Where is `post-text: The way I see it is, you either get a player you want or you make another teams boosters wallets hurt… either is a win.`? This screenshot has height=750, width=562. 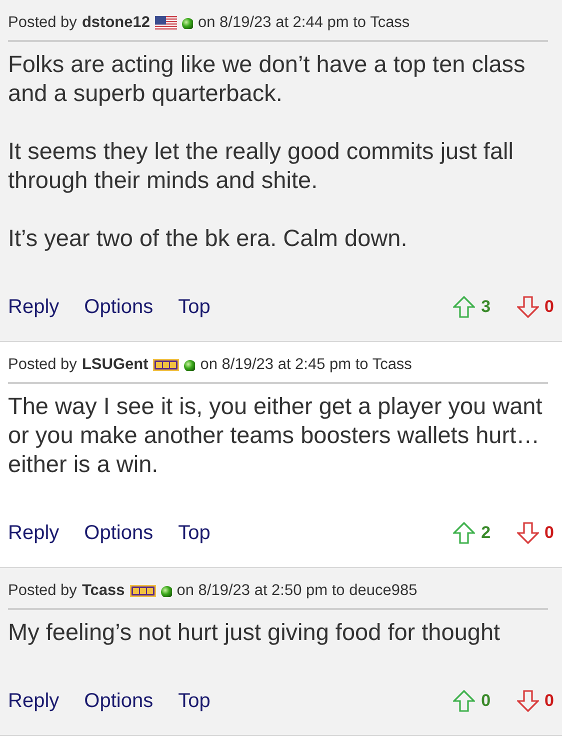
post-text: The way I see it is, you either get a player you want or you make another teams boosters wallets hurt… either is a win. is located at coordinates (276, 435).